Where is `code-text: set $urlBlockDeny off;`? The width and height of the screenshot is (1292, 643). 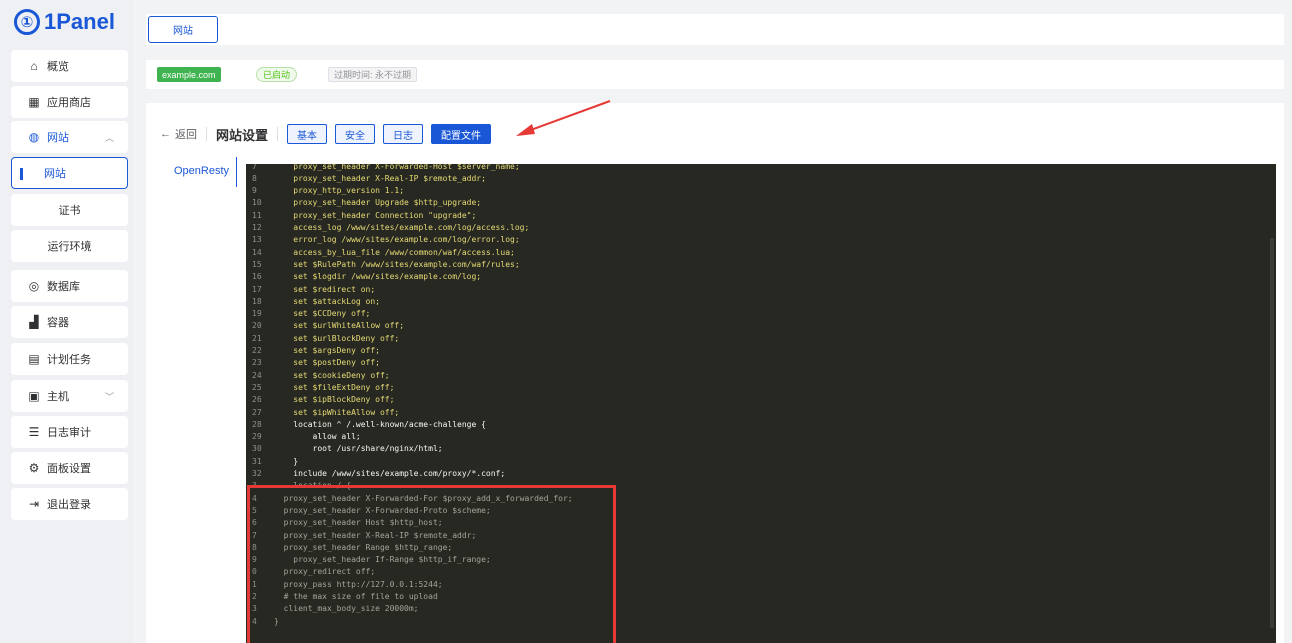 code-text: set $urlBlockDeny off; is located at coordinates (337, 338).